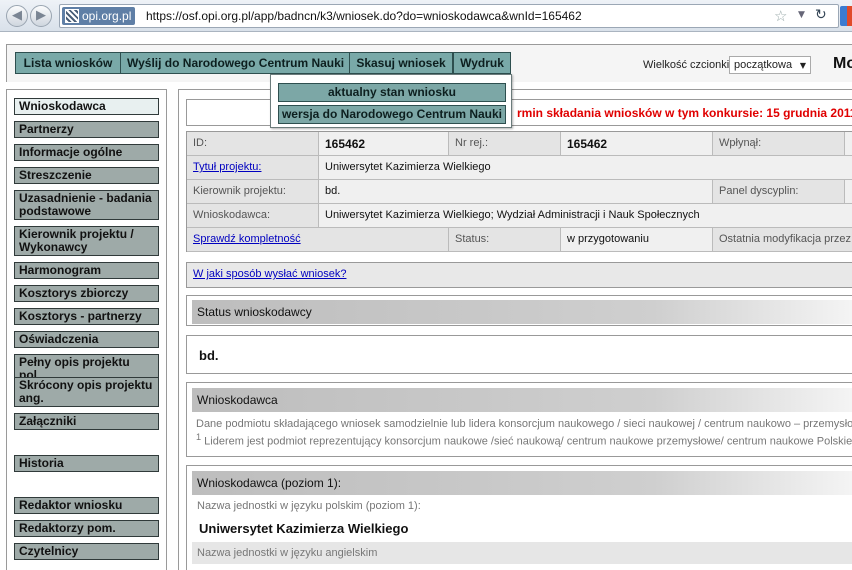 The width and height of the screenshot is (852, 570). What do you see at coordinates (107, 16) in the screenshot?
I see `site-badge-label: opi.org.pl` at bounding box center [107, 16].